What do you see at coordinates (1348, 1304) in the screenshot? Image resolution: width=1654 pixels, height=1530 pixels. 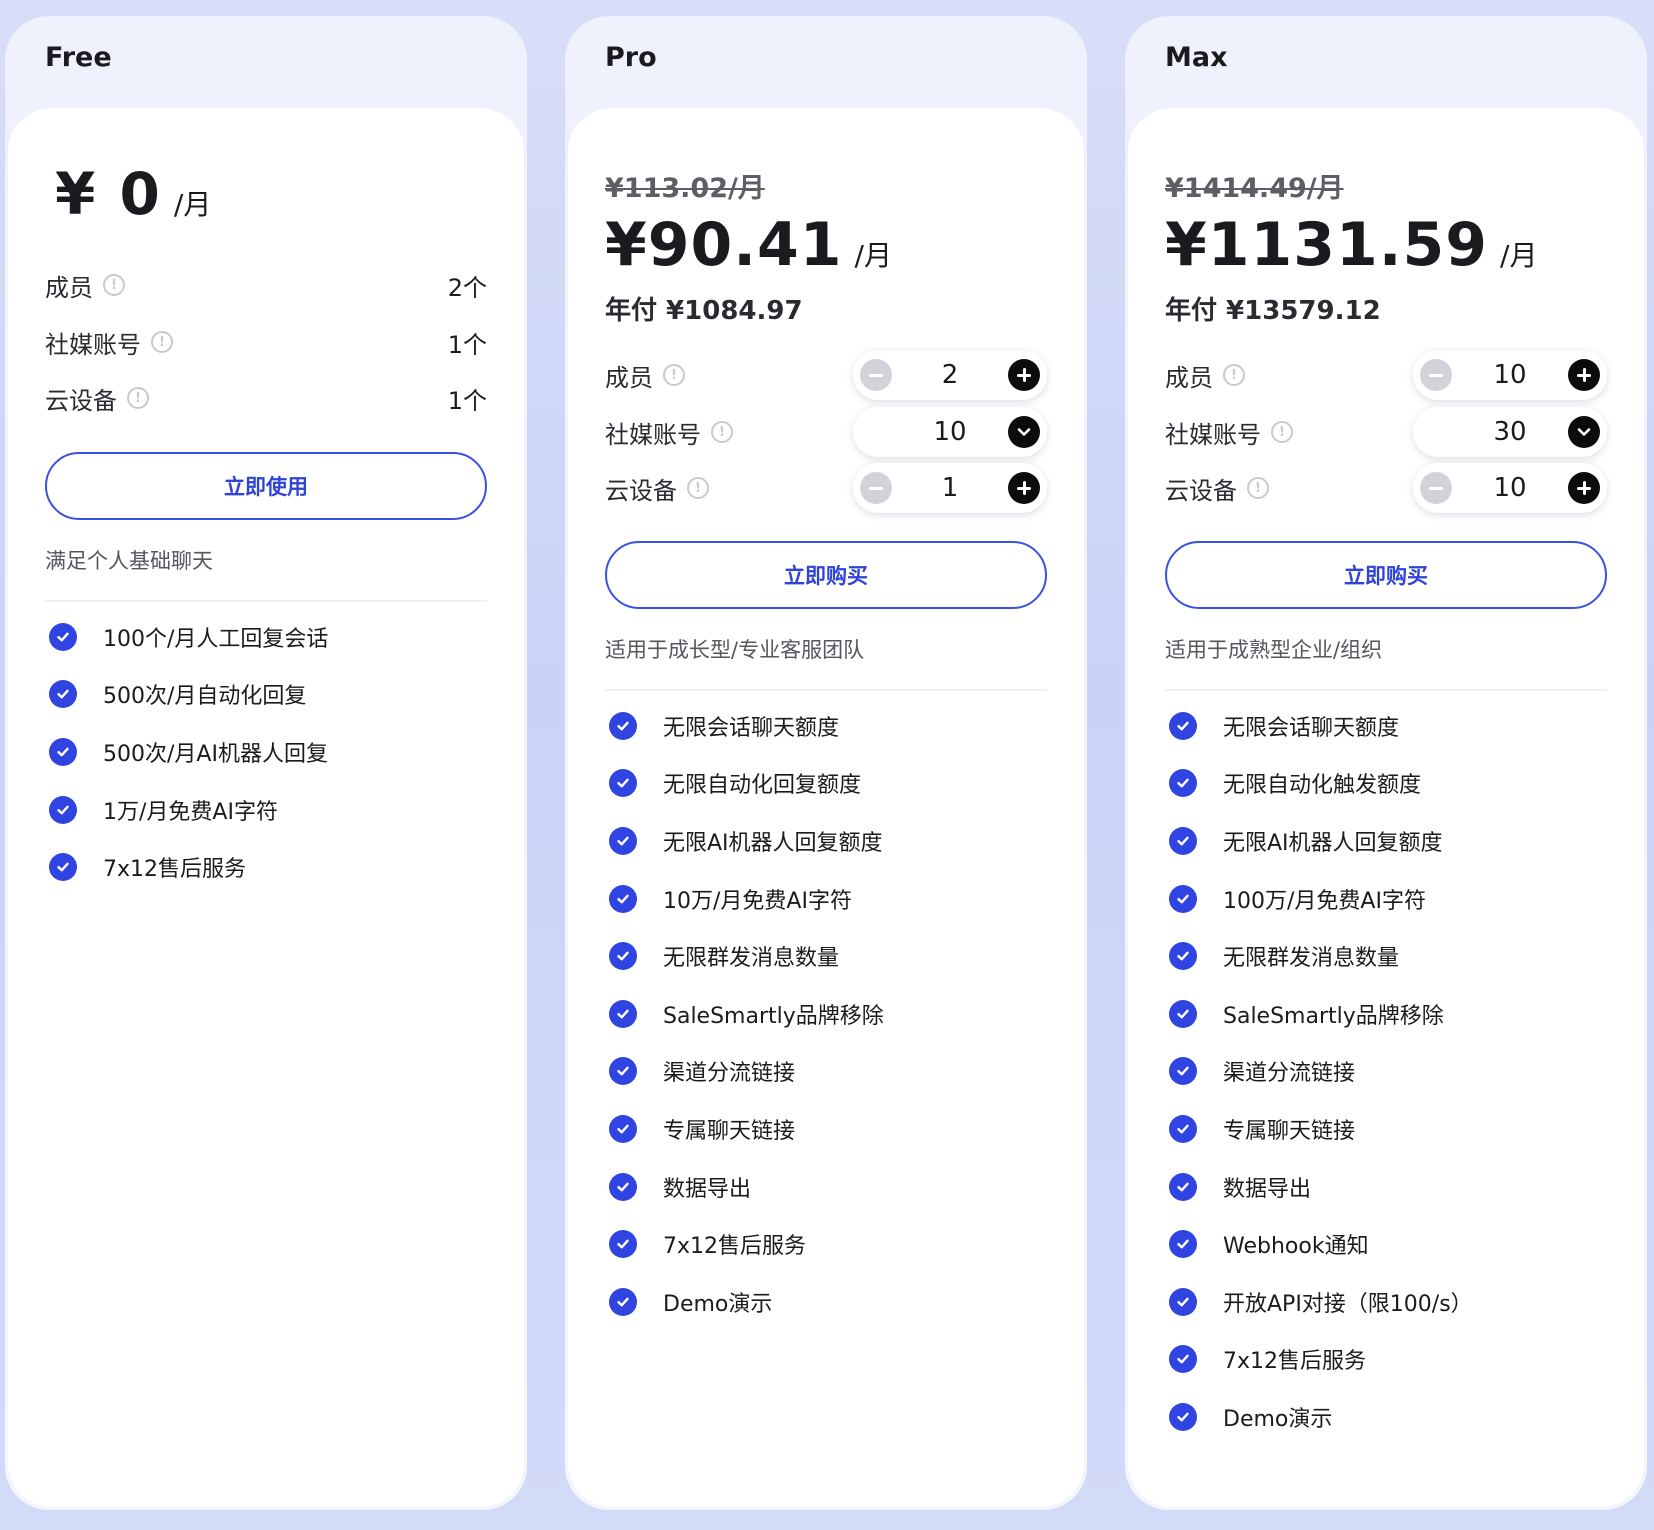 I see `feature-text: 开放API对接（限100/s）` at bounding box center [1348, 1304].